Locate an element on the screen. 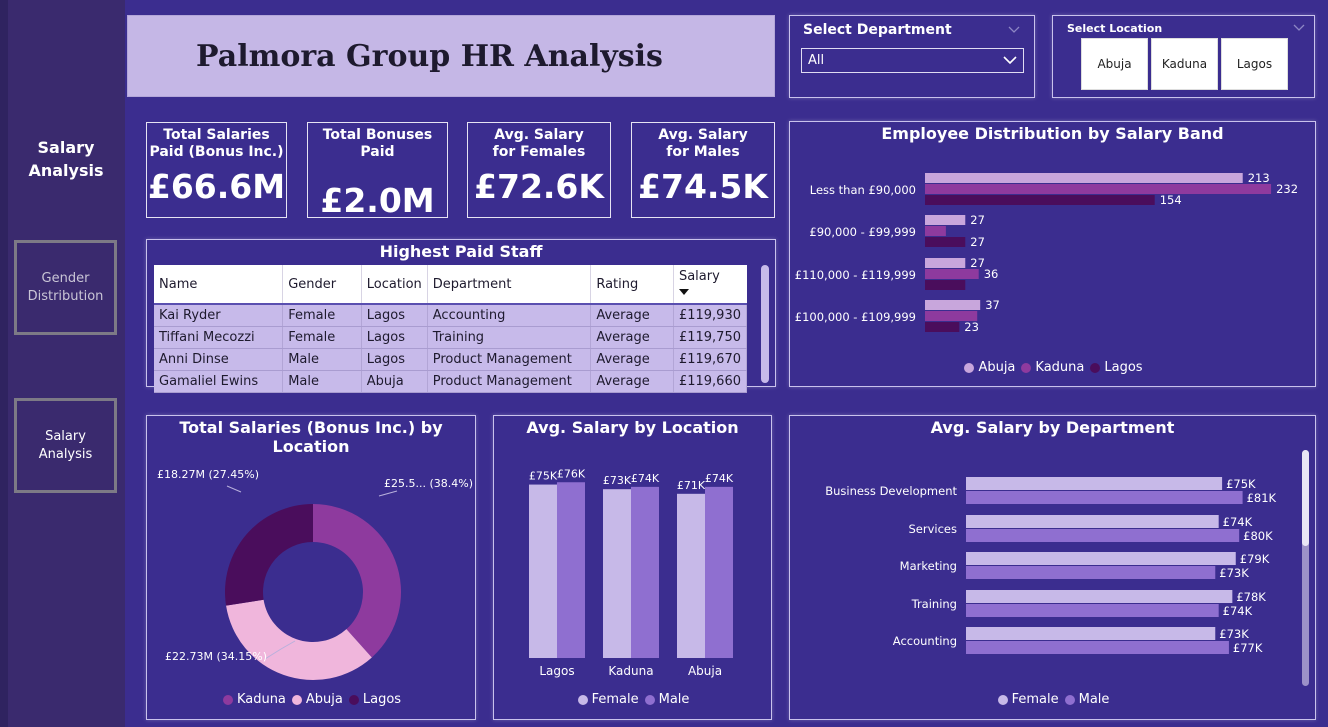 The height and width of the screenshot is (727, 1328). cell-department: Product Management is located at coordinates (509, 381).